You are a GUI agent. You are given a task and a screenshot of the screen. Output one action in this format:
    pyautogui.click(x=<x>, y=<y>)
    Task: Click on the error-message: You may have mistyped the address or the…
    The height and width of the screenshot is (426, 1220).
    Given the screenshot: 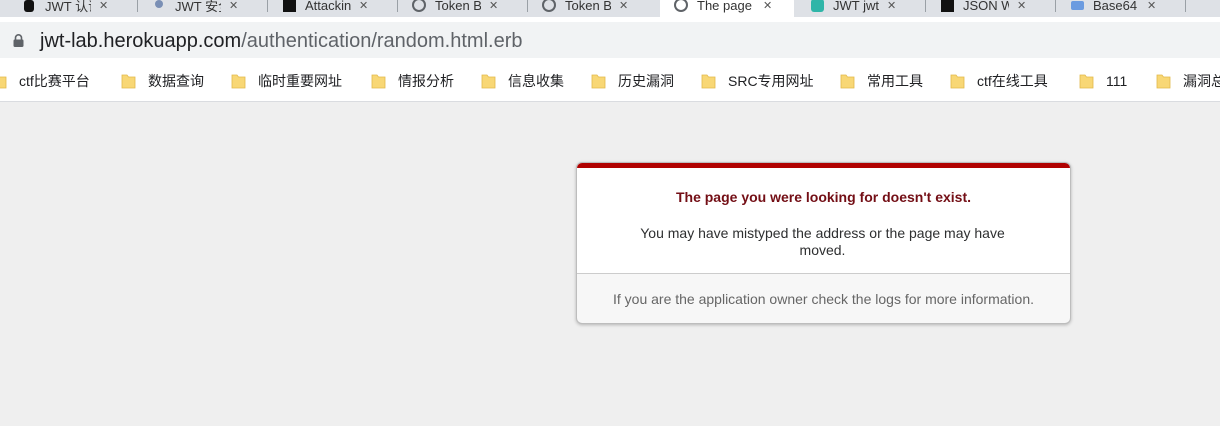 What is the action you would take?
    pyautogui.click(x=822, y=241)
    